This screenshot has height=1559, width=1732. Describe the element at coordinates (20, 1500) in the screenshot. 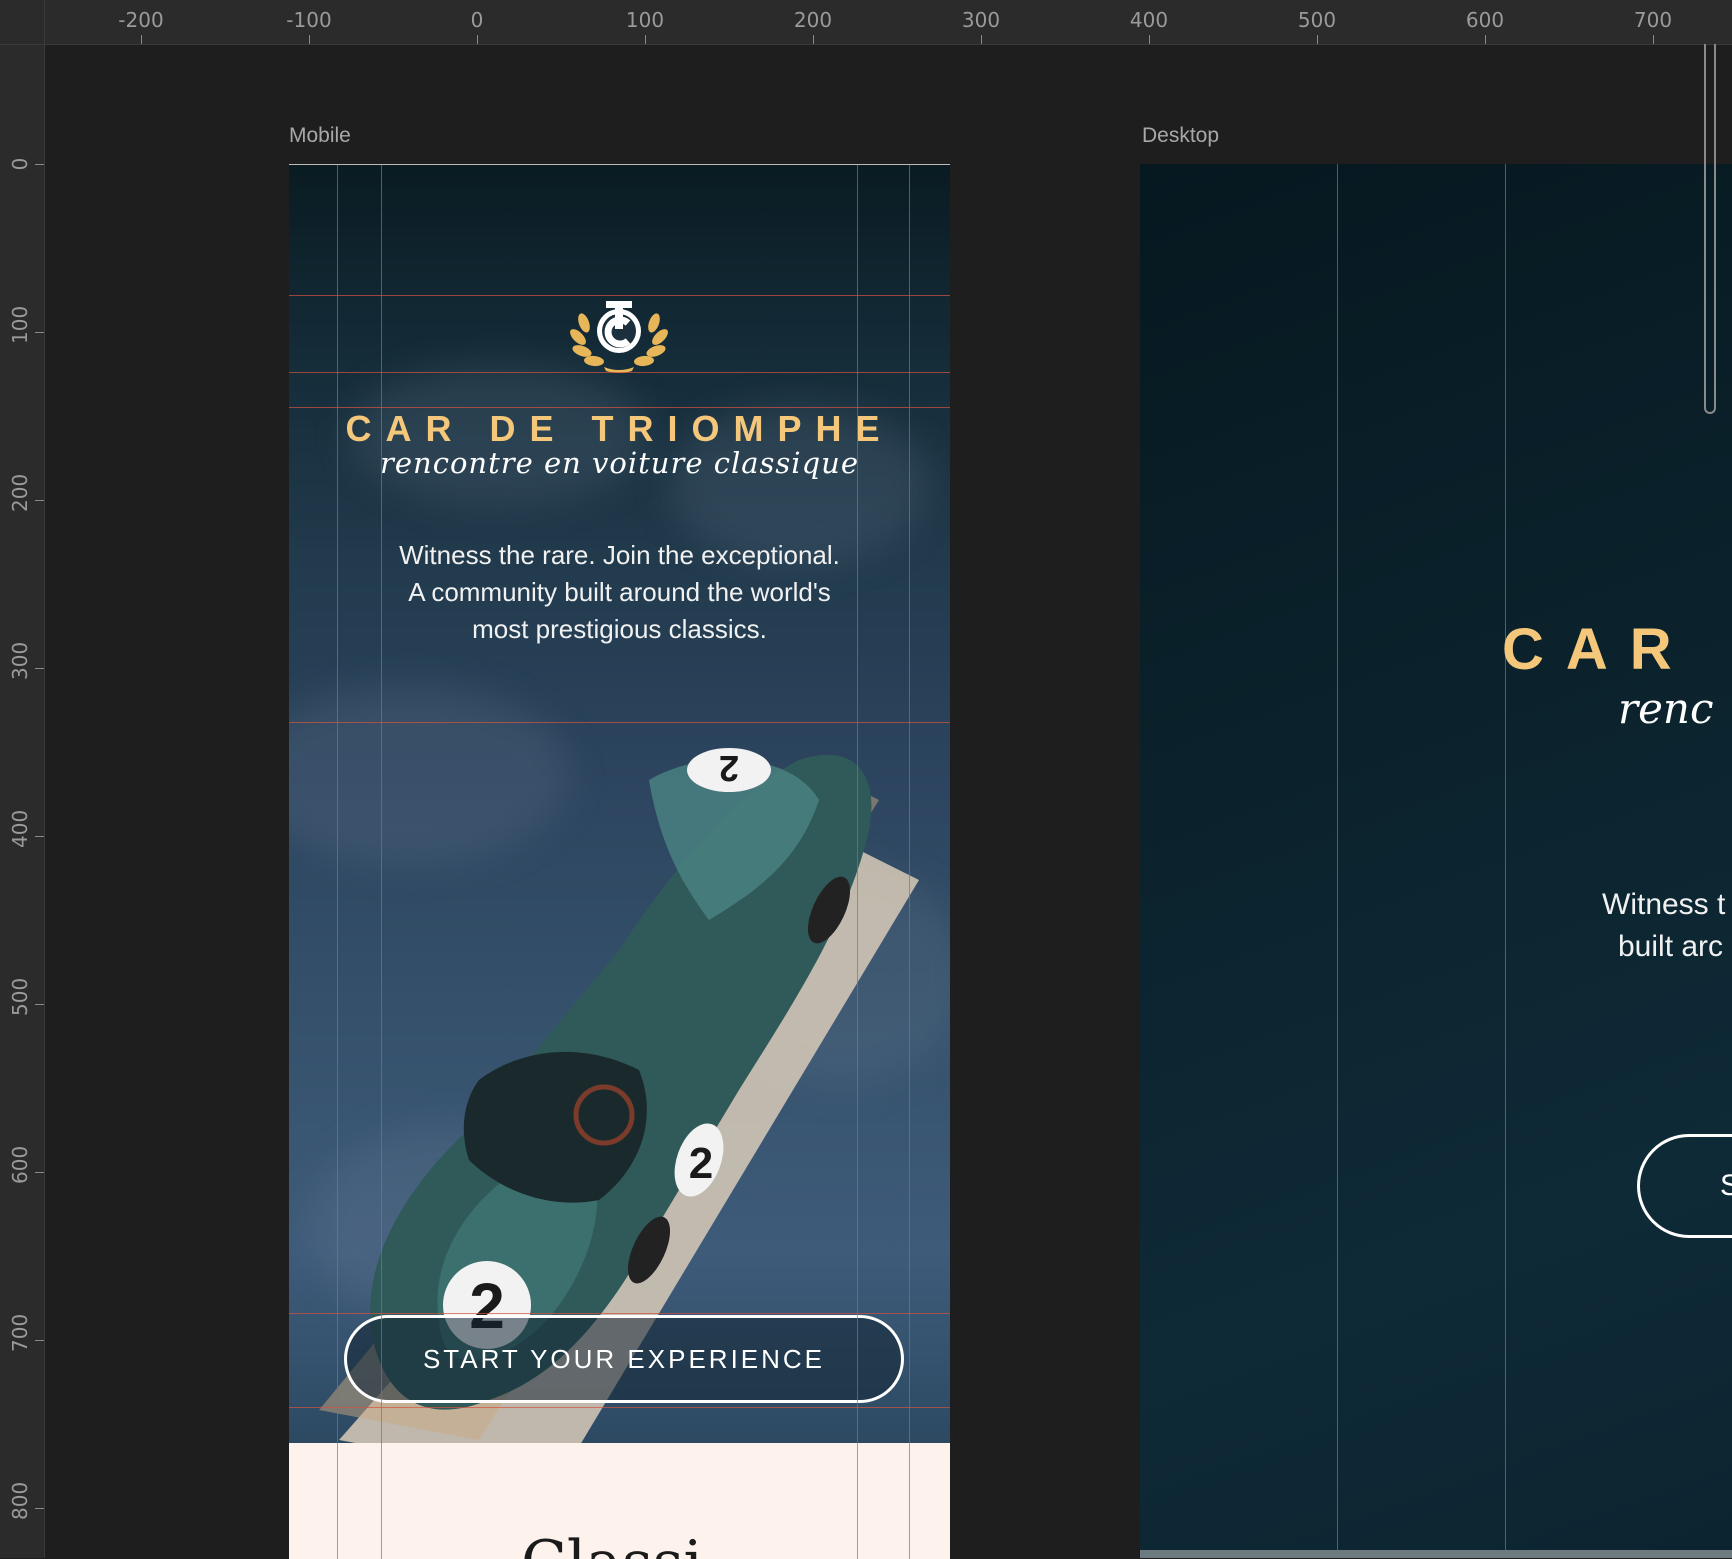

I see `ruler-label: 800` at that location.